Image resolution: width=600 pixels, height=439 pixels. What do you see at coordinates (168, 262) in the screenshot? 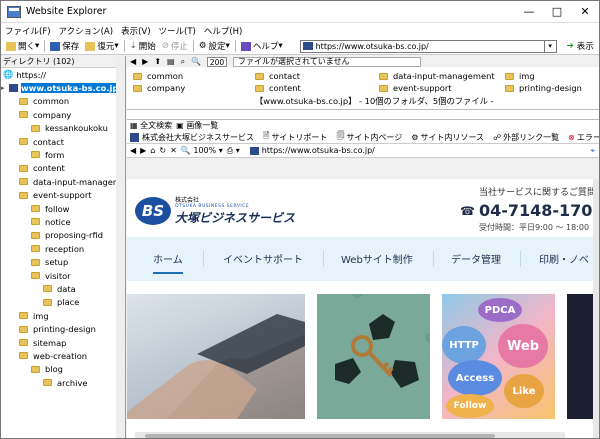
I see `nav-home: ホーム` at bounding box center [168, 262].